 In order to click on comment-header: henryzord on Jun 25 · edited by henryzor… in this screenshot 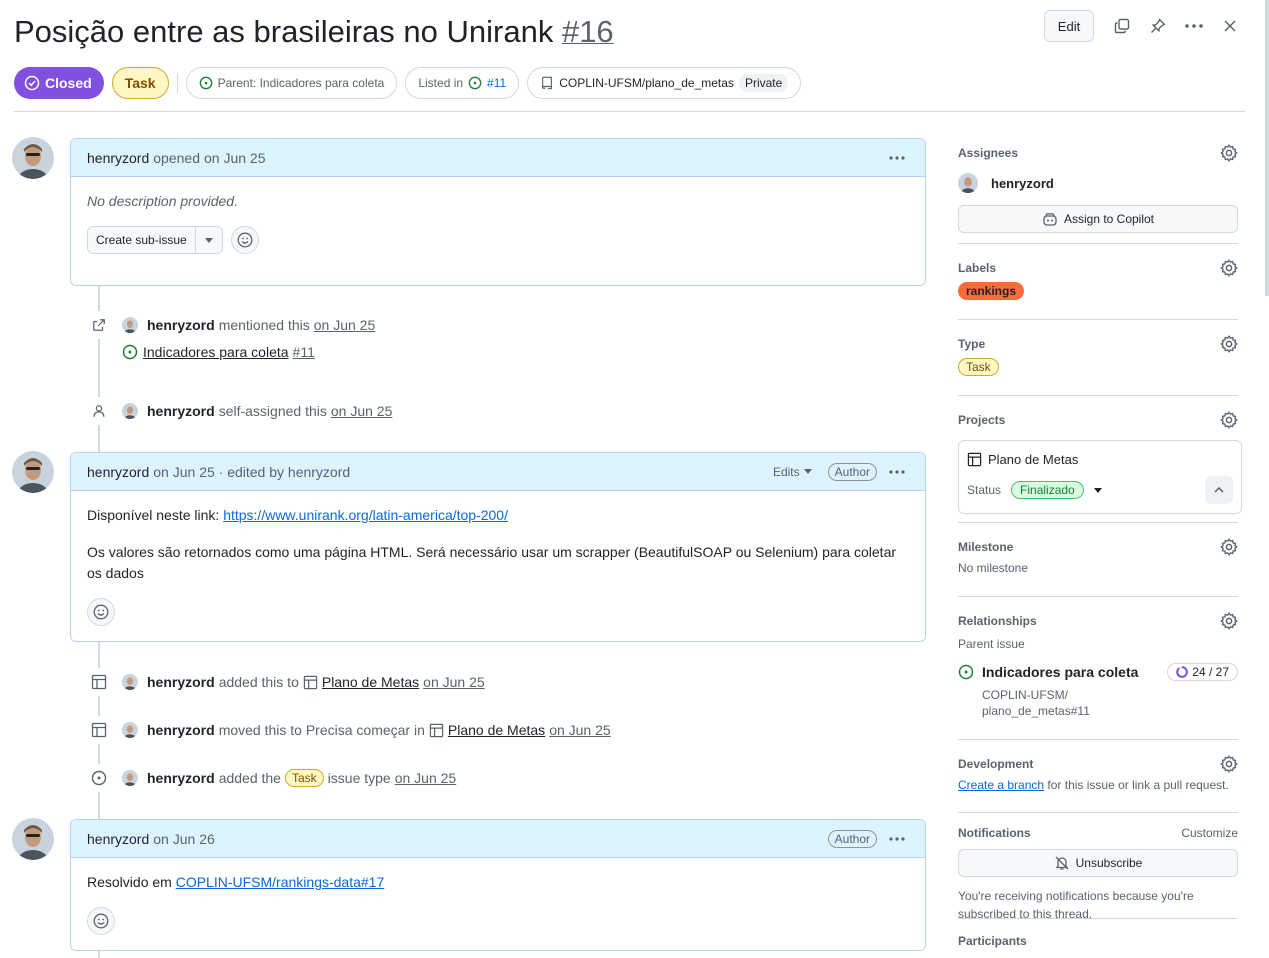, I will do `click(498, 472)`.